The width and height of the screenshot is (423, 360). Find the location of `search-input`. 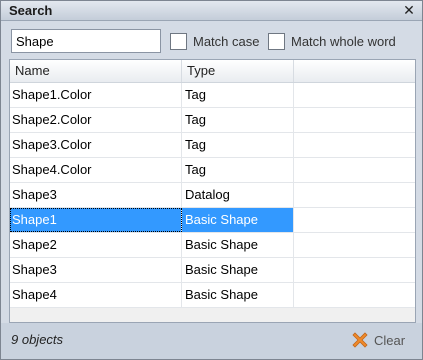

search-input is located at coordinates (86, 41).